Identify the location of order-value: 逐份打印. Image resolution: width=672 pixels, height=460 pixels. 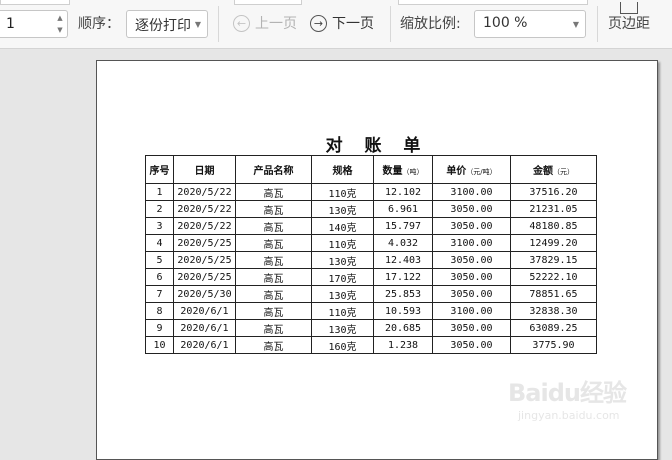
(163, 26).